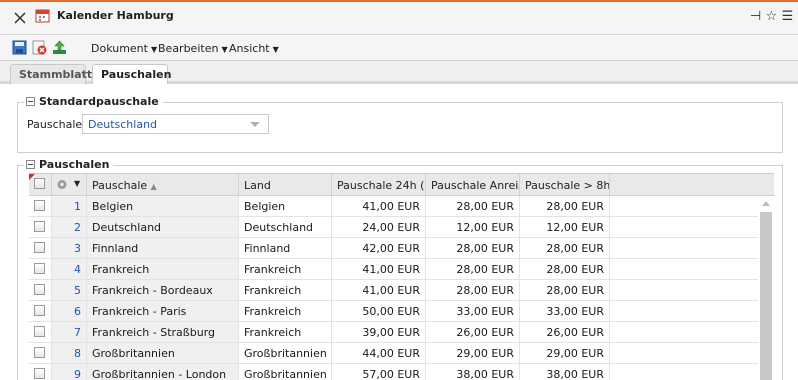  Describe the element at coordinates (153, 186) in the screenshot. I see `sort-asc-icon: ▲` at that location.